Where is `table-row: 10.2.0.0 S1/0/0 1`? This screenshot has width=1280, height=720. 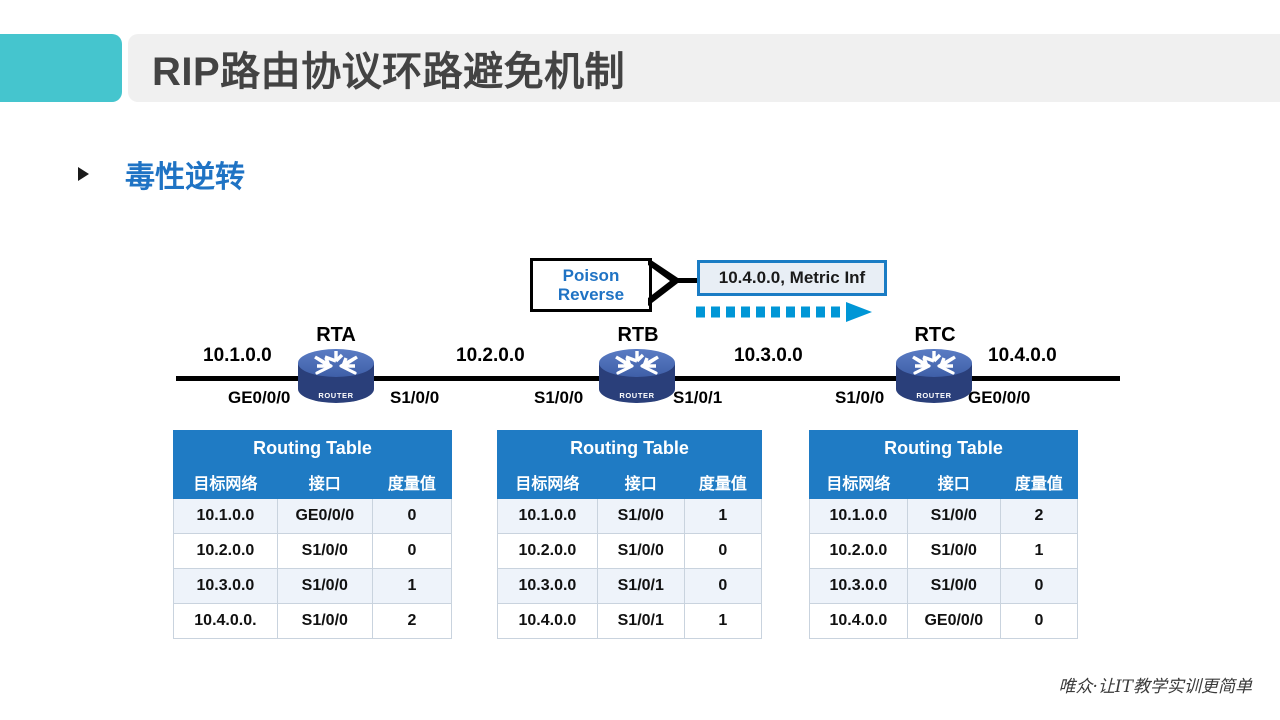 table-row: 10.2.0.0 S1/0/0 1 is located at coordinates (944, 551).